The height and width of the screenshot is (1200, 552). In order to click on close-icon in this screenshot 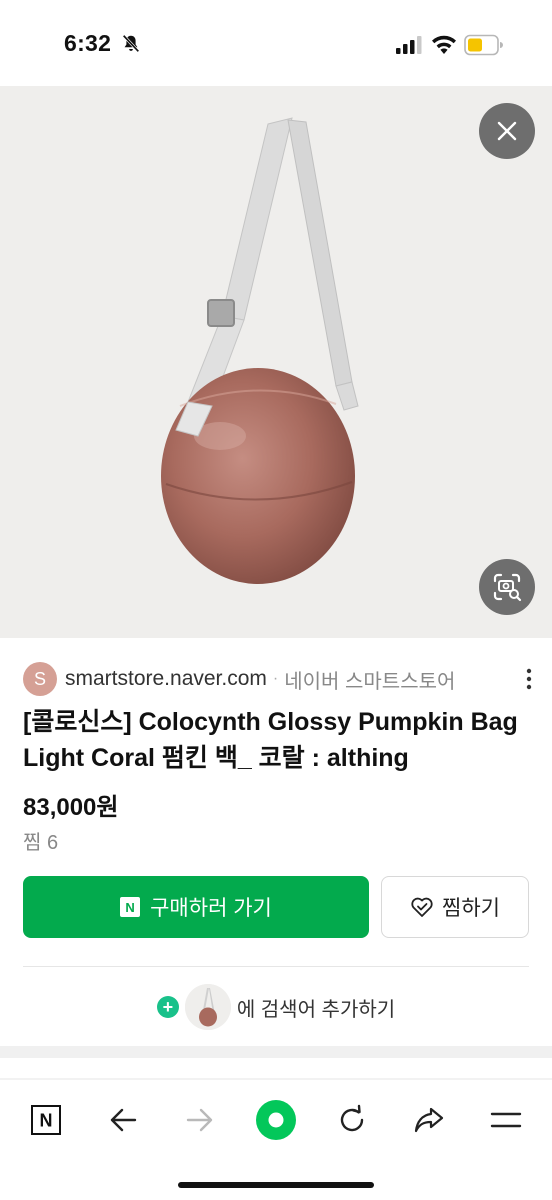, I will do `click(507, 131)`.